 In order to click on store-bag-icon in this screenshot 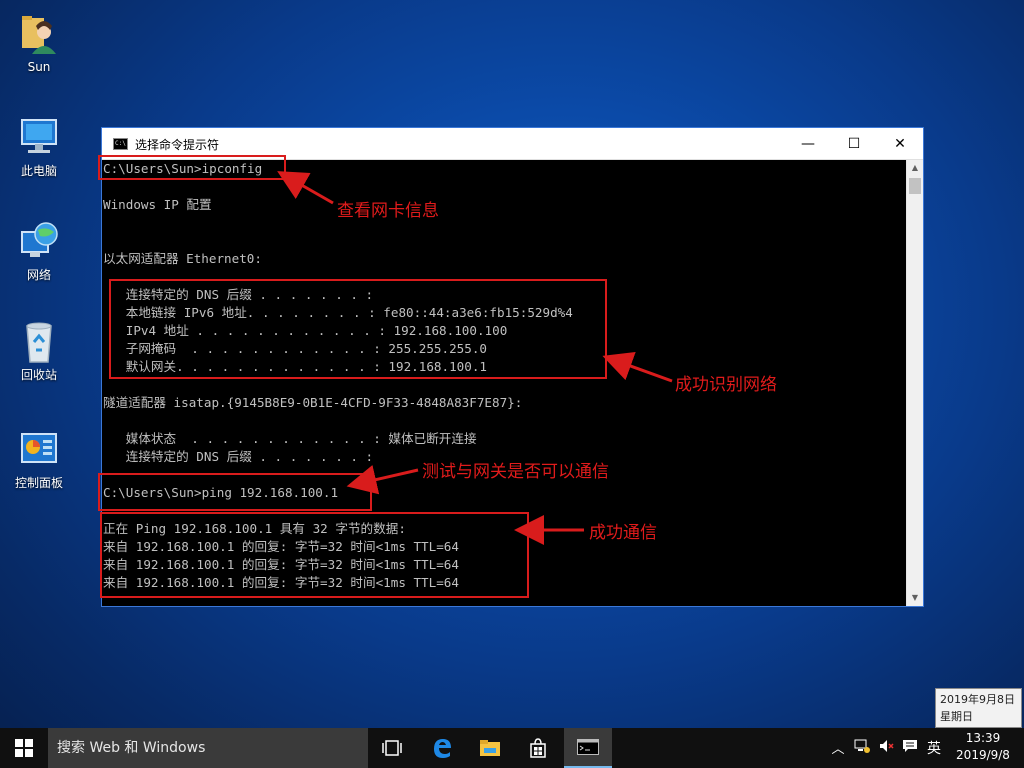, I will do `click(538, 748)`.